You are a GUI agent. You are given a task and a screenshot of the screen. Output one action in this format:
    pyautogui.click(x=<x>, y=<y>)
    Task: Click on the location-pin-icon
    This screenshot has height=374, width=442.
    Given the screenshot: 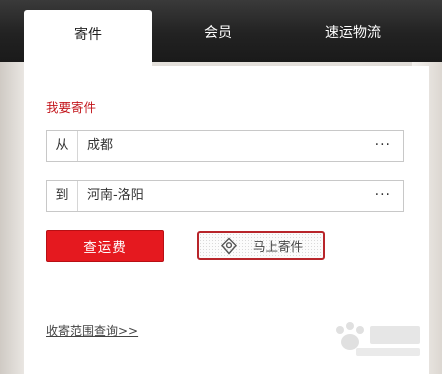 What is the action you would take?
    pyautogui.click(x=229, y=246)
    